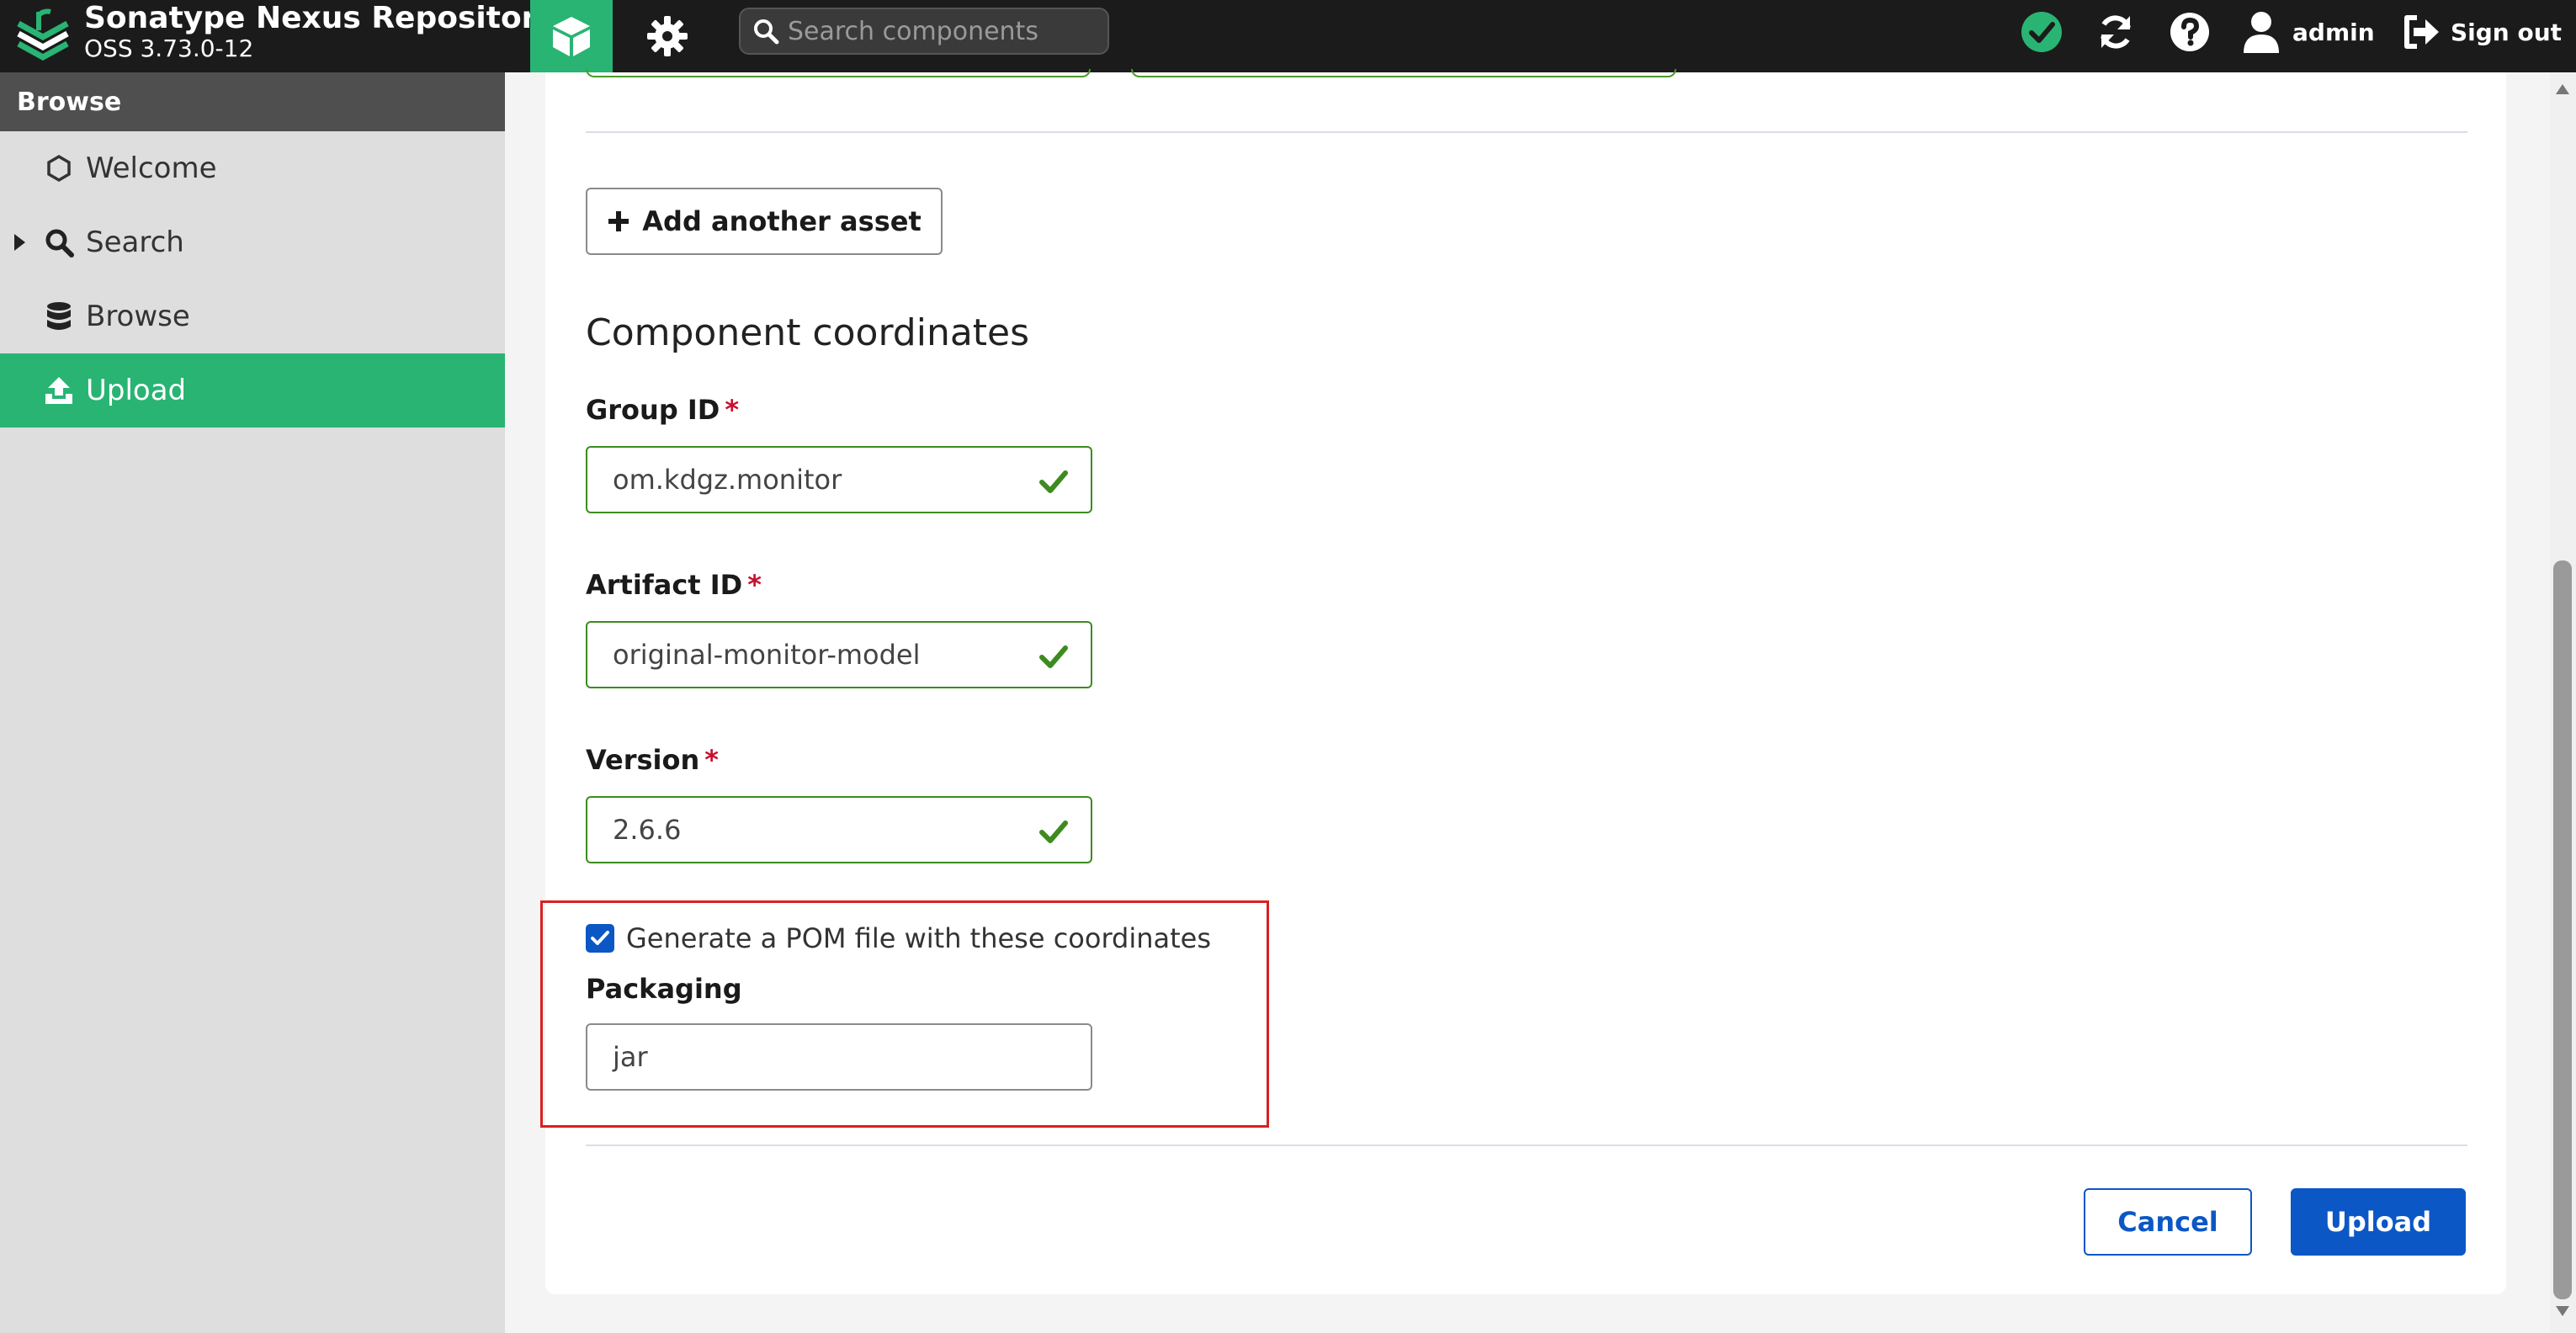  What do you see at coordinates (135, 243) in the screenshot?
I see `sidebar-item-label: Search` at bounding box center [135, 243].